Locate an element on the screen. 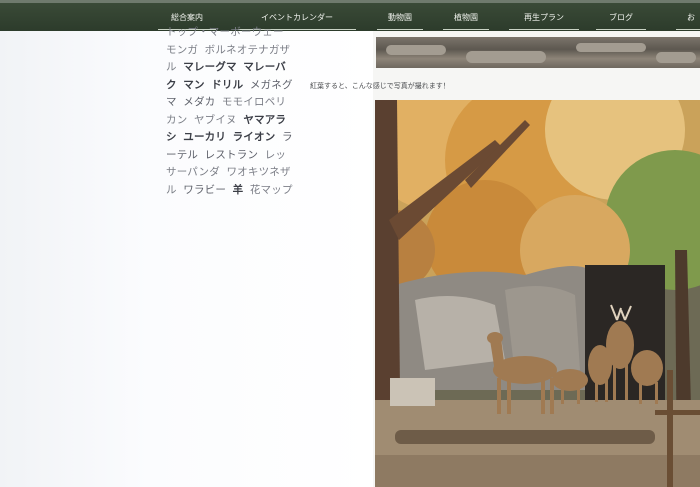  tag-link: レストラン is located at coordinates (232, 155).